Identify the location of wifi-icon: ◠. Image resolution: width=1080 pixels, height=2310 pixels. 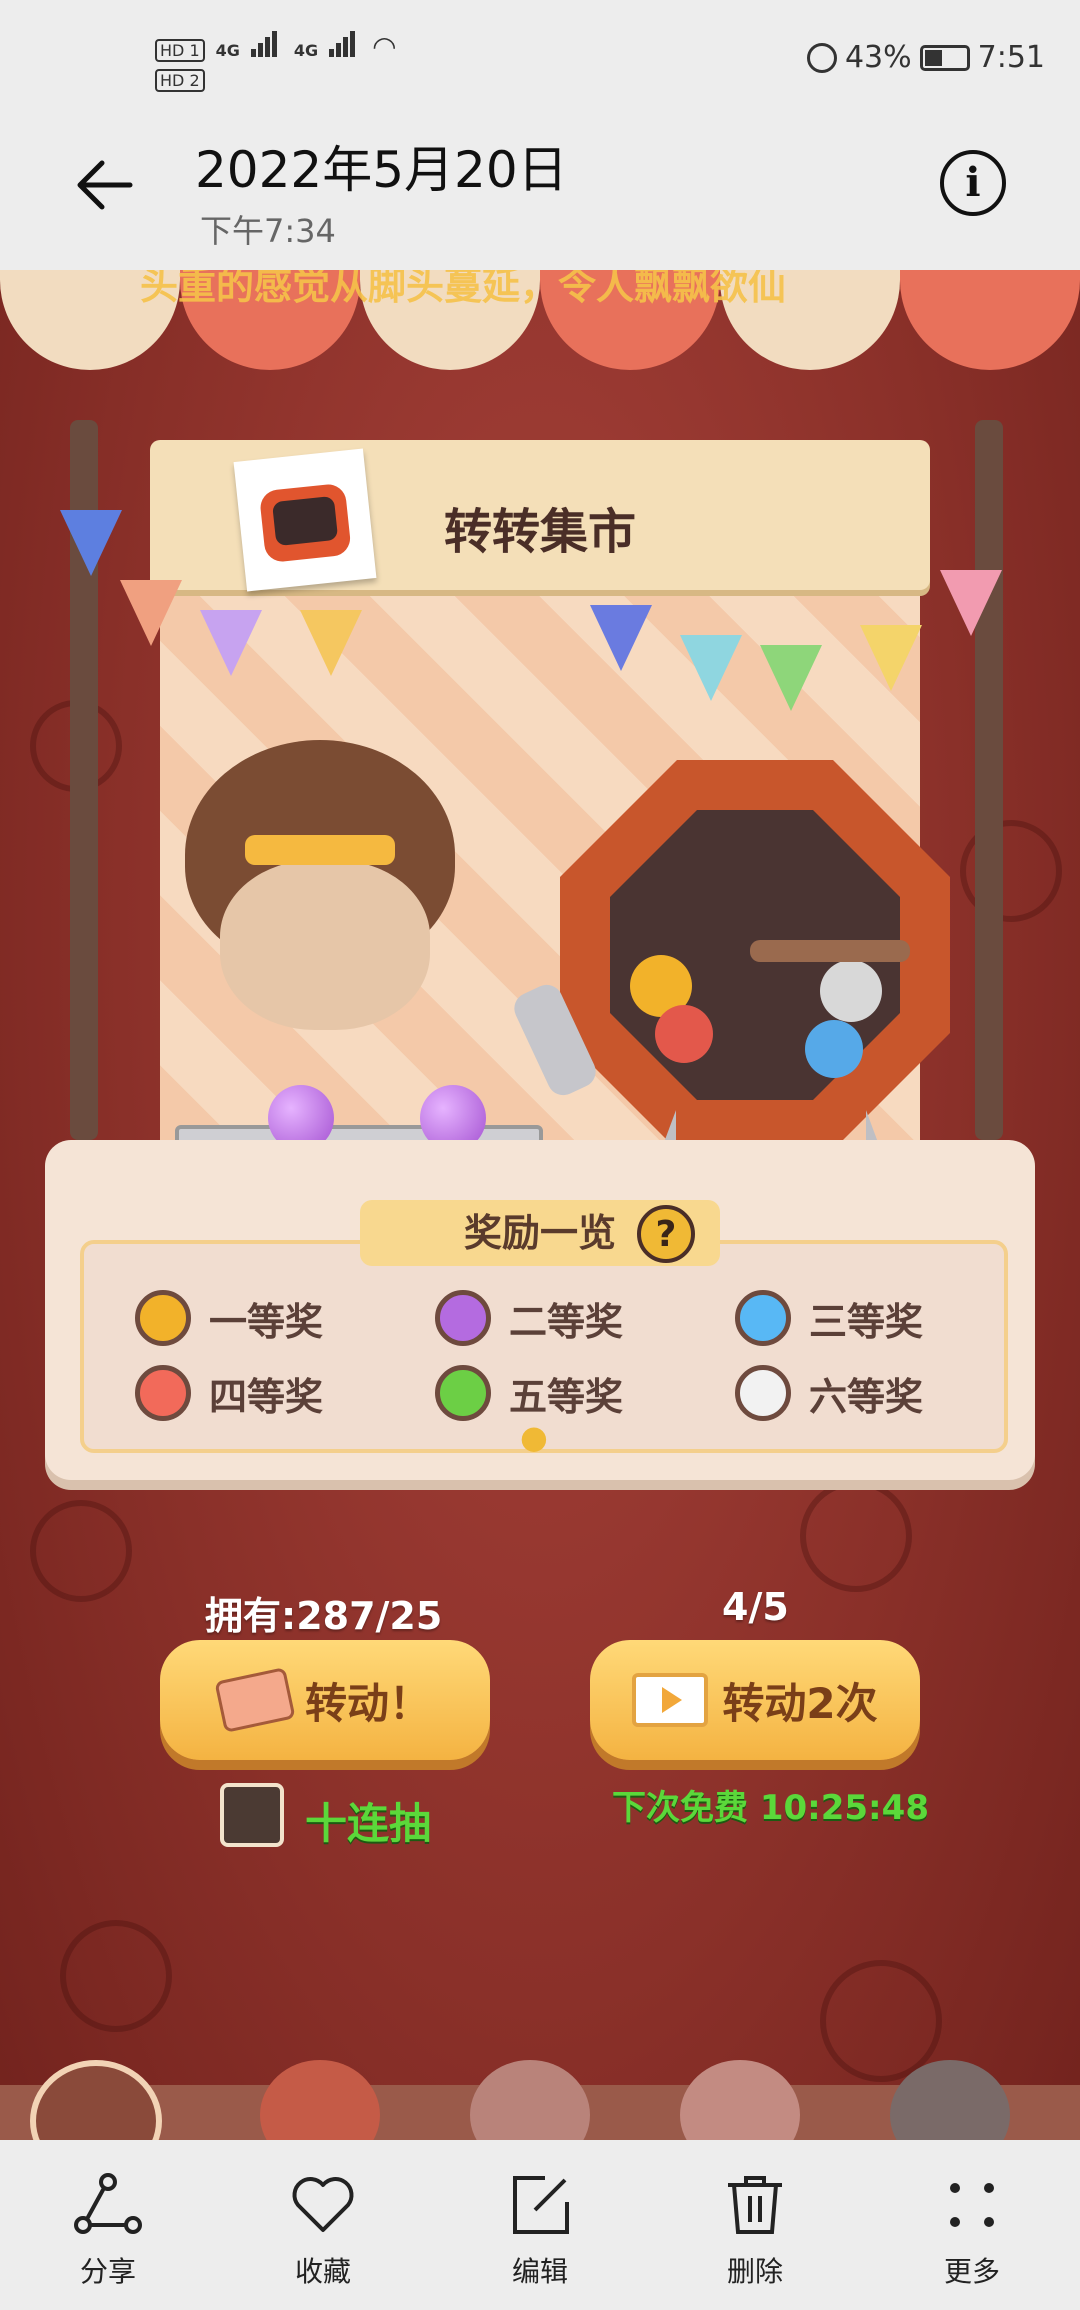
(384, 46).